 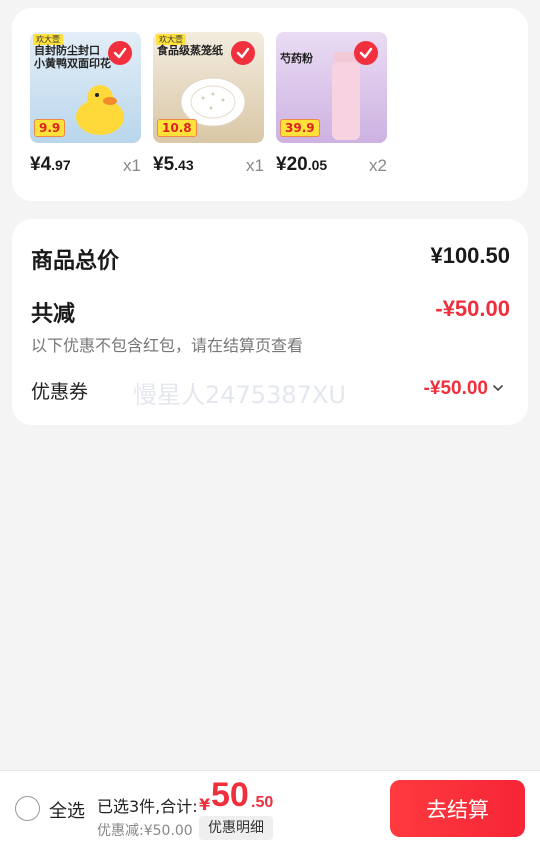 I want to click on product-quantity: x2, so click(x=378, y=165).